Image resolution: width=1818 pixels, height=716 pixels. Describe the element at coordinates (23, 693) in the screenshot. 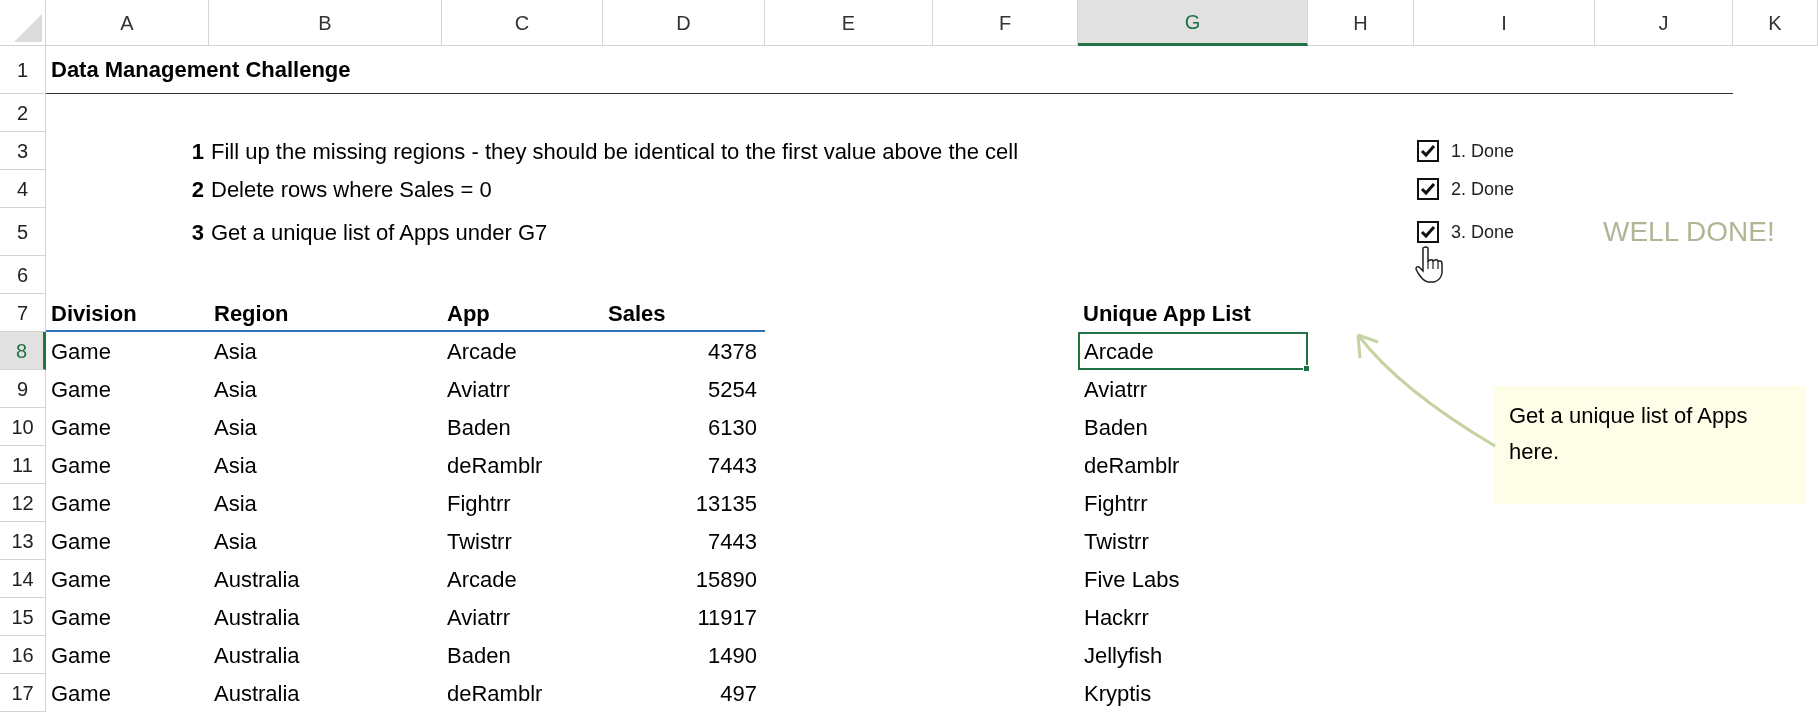

I see `row-header: 17` at that location.